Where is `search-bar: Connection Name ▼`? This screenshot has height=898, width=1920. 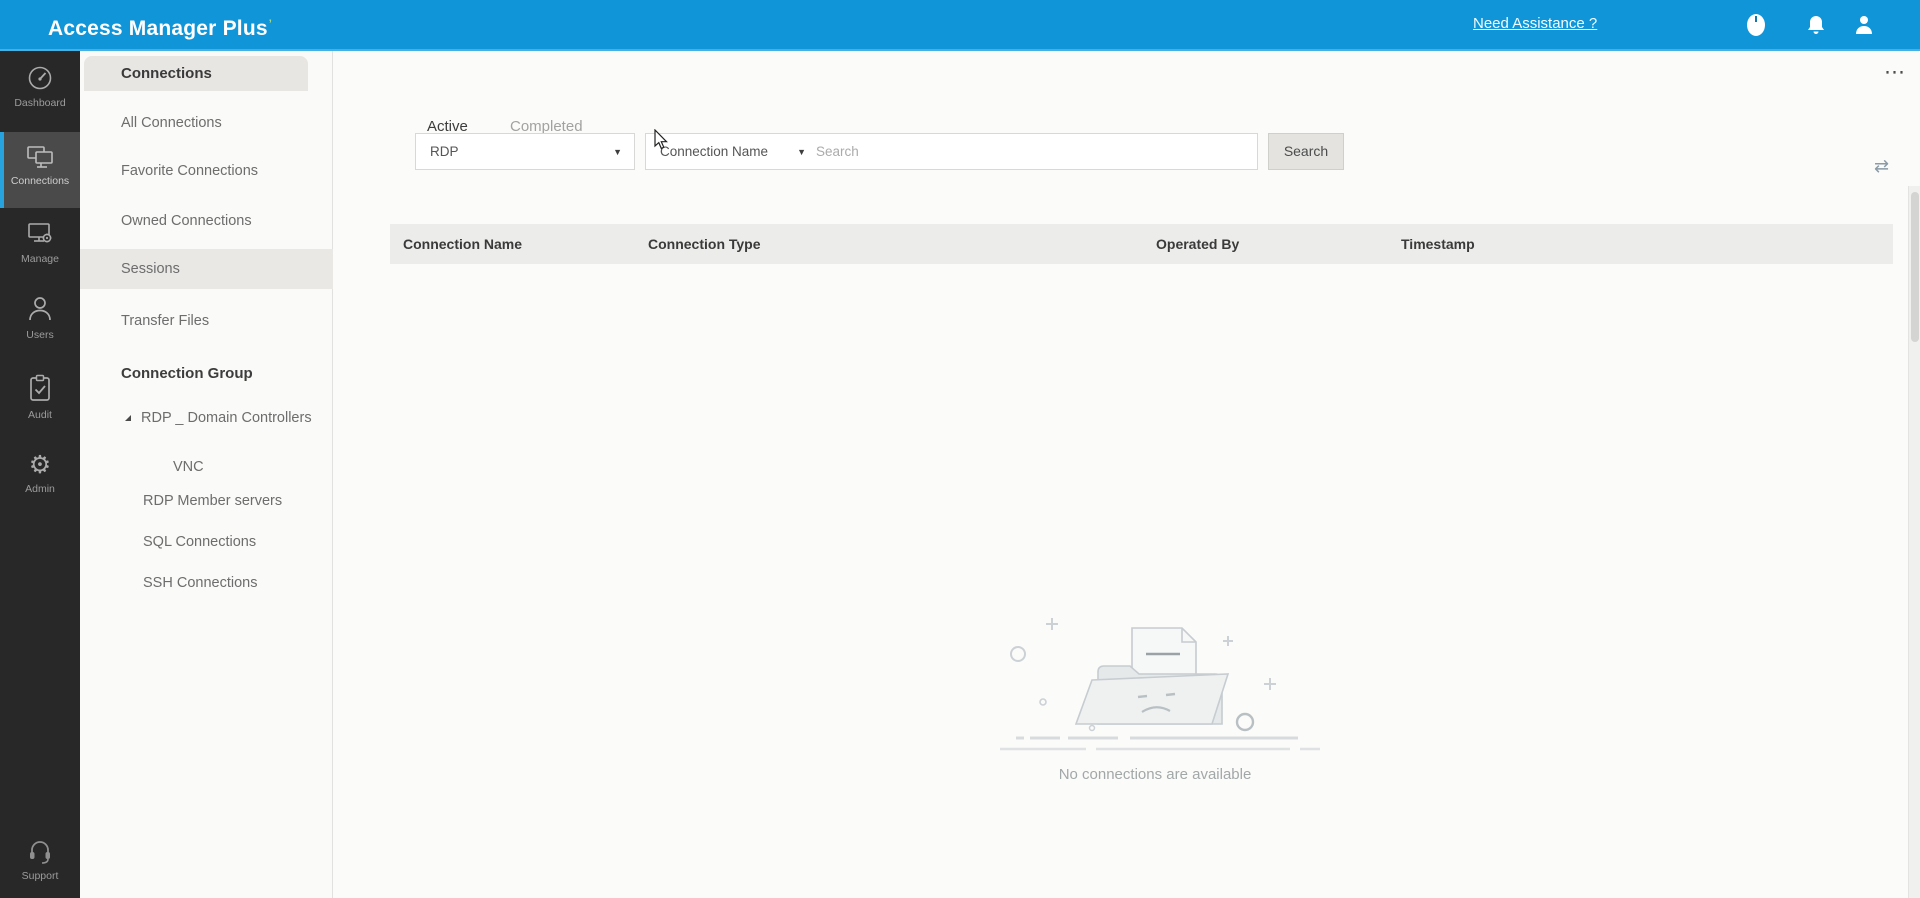
search-bar: Connection Name ▼ is located at coordinates (951, 151).